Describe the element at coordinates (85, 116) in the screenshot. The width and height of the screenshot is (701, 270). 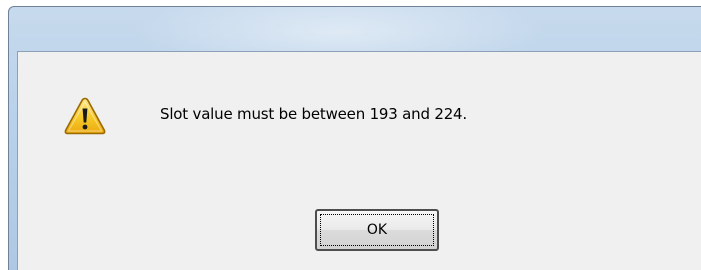
I see `warning-icon` at that location.